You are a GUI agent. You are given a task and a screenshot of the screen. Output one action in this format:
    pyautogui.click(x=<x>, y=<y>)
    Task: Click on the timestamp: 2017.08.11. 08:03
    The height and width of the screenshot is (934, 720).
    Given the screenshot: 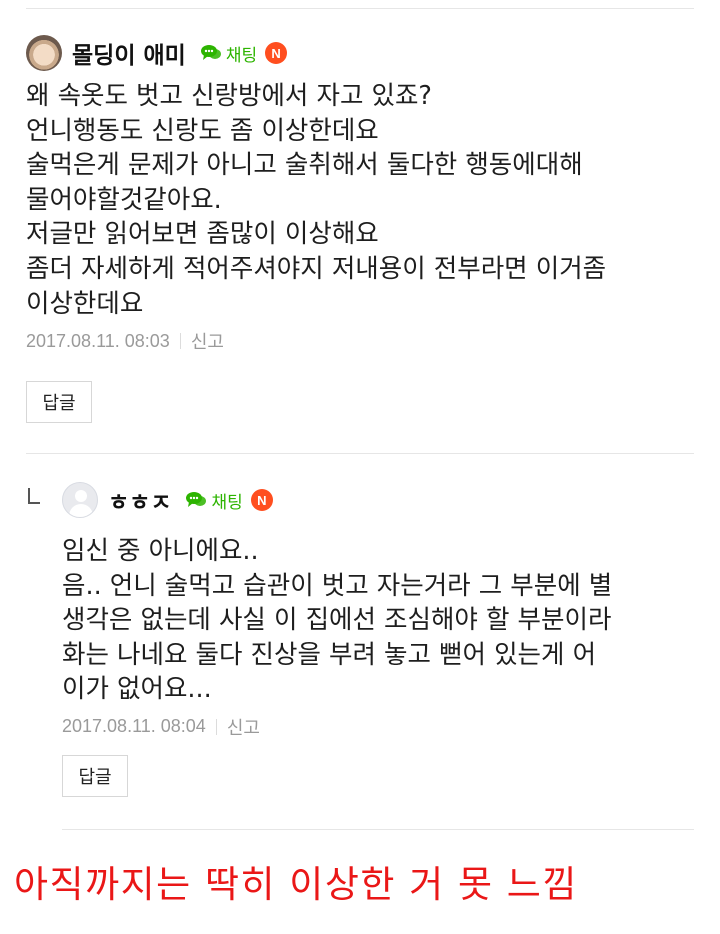 What is the action you would take?
    pyautogui.click(x=98, y=340)
    